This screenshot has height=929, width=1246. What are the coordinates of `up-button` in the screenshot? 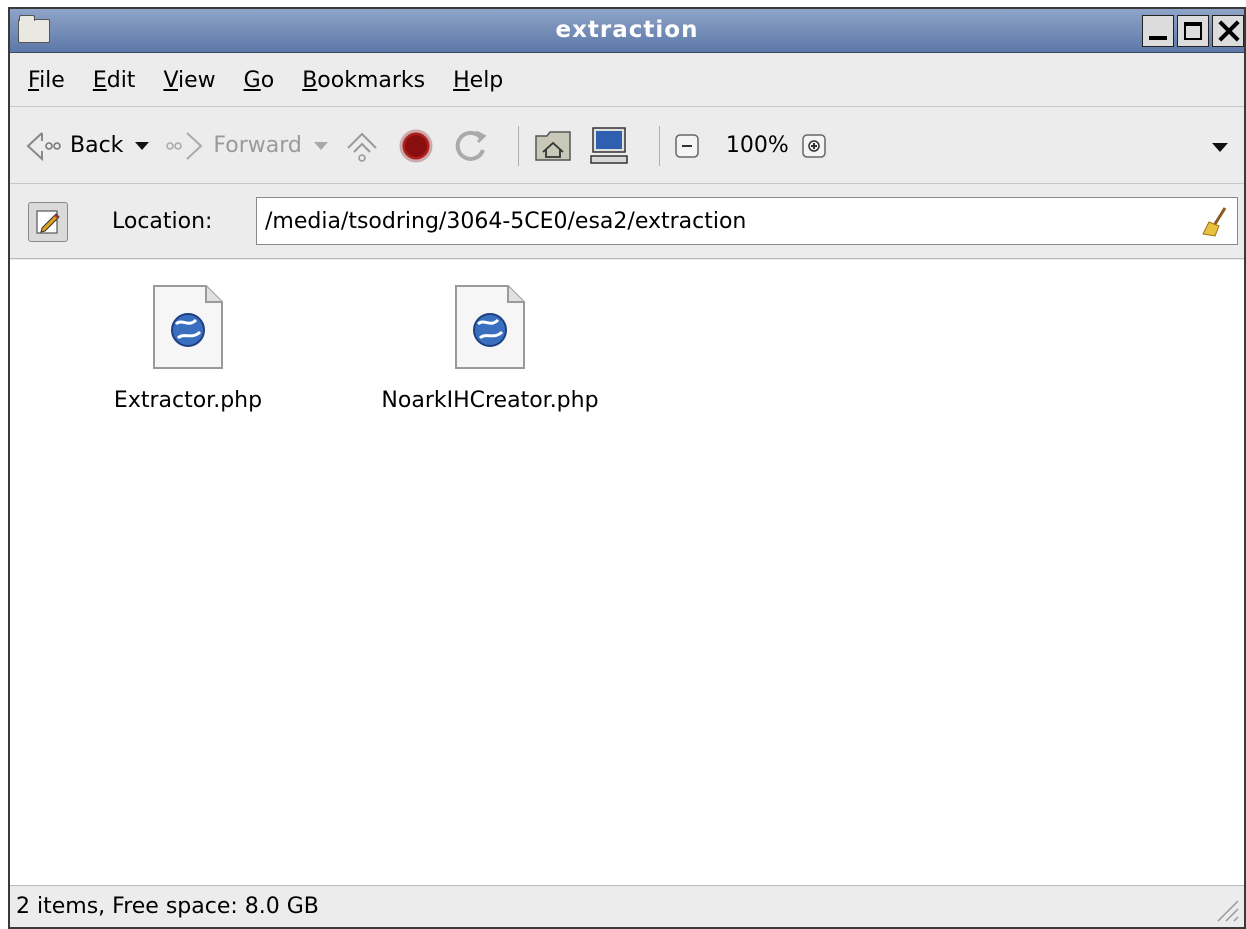 It's located at (362, 146).